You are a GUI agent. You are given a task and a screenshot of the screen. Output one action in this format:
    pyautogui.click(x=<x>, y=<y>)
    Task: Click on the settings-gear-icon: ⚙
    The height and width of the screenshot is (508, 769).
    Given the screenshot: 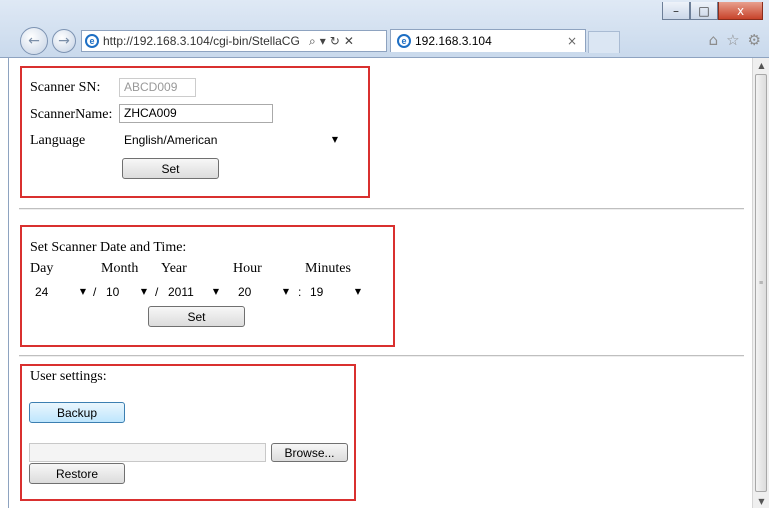 What is the action you would take?
    pyautogui.click(x=754, y=40)
    